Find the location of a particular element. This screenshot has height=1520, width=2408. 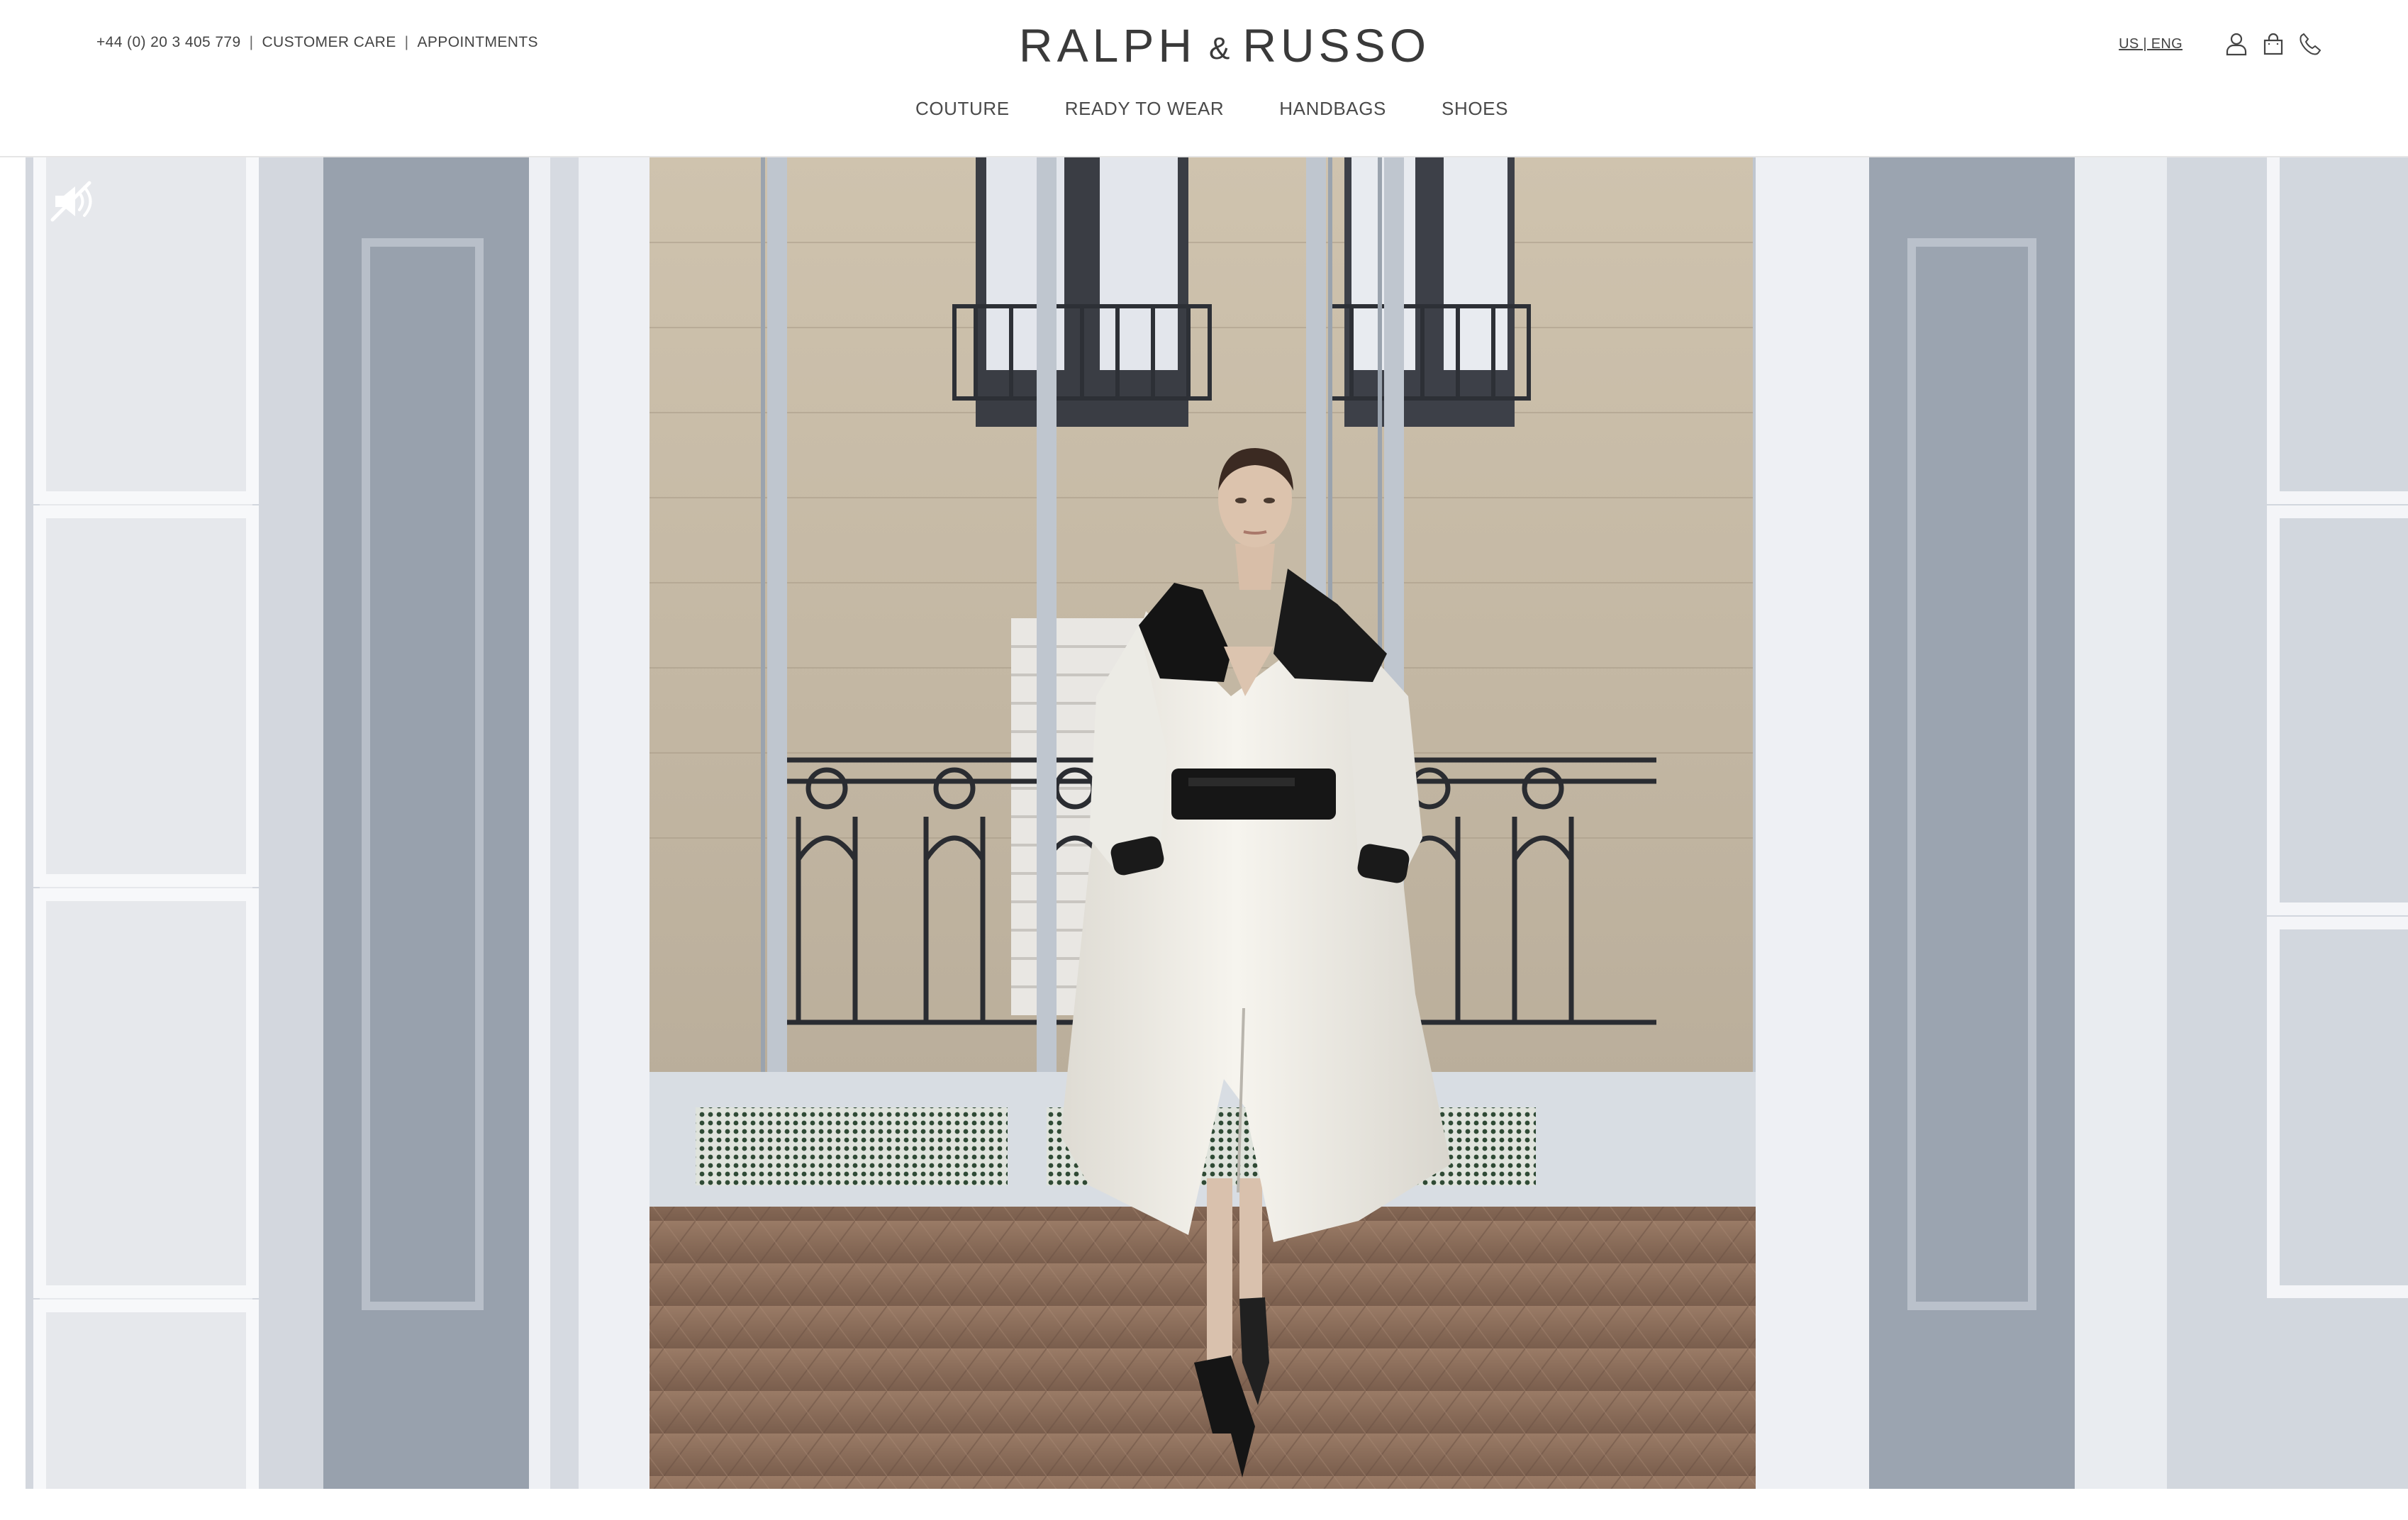

appointments-link: APPOINTMENTS is located at coordinates (477, 42).